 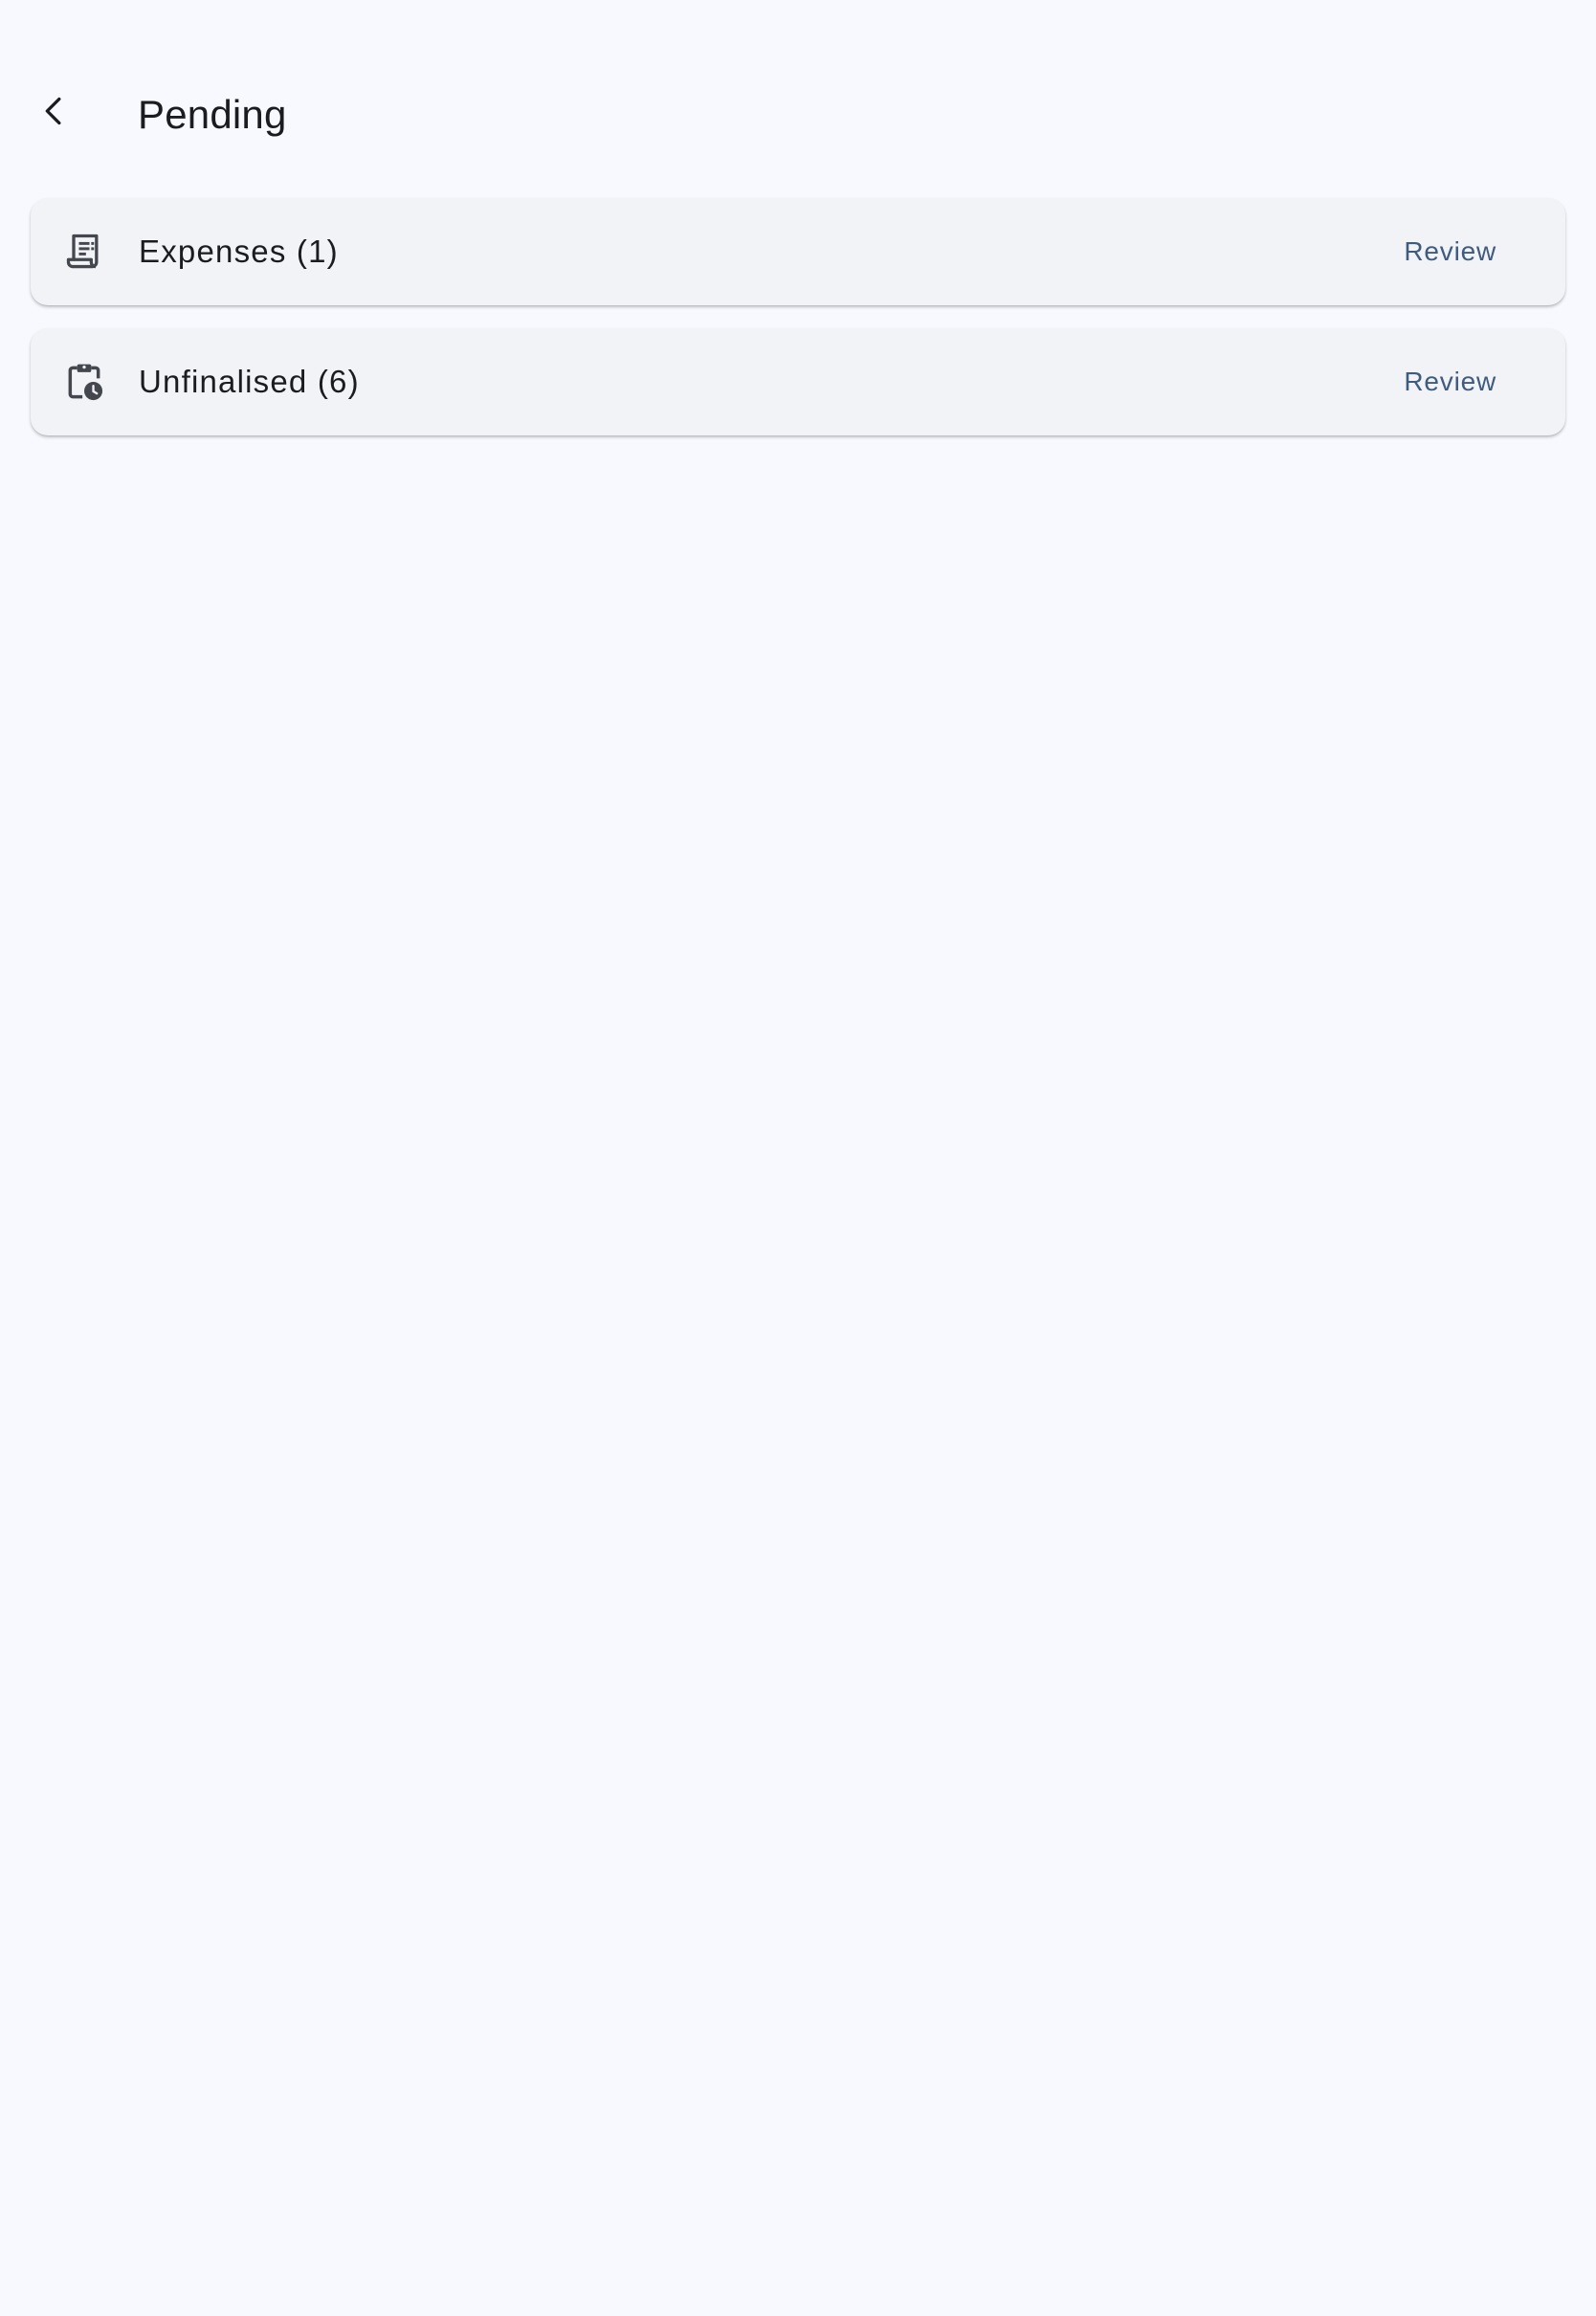 What do you see at coordinates (84, 382) in the screenshot?
I see `clipboard-clock-icon` at bounding box center [84, 382].